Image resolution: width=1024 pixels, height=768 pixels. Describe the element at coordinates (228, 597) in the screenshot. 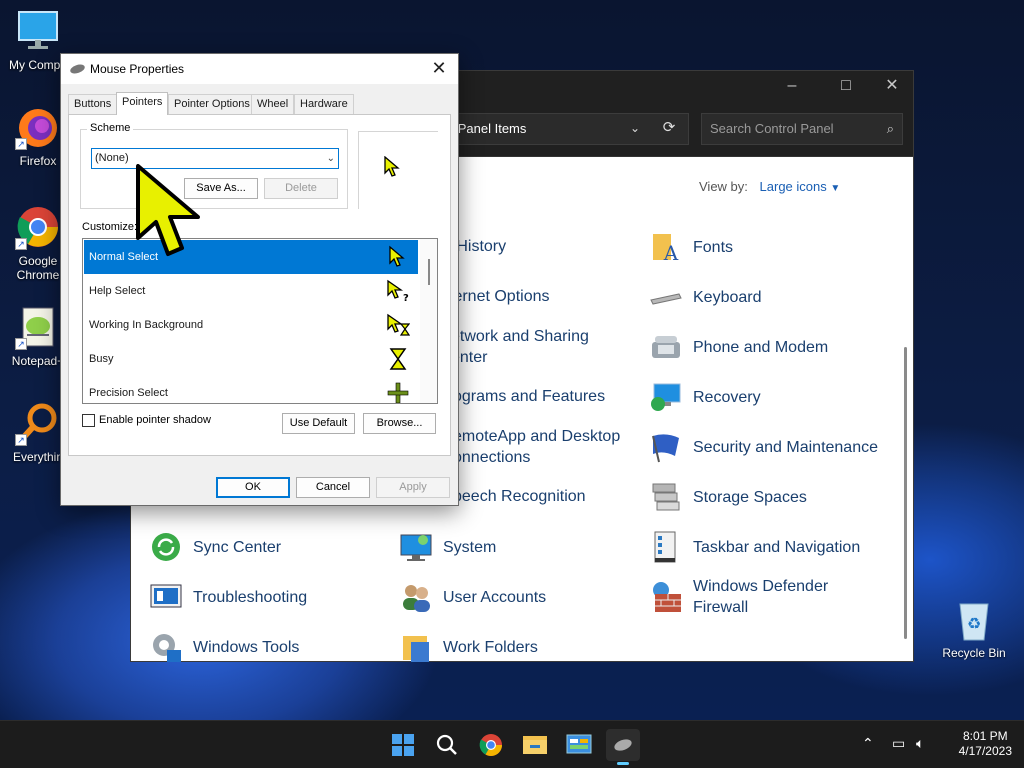

I see `cp-item-troubleshooting: Troubleshooting` at that location.